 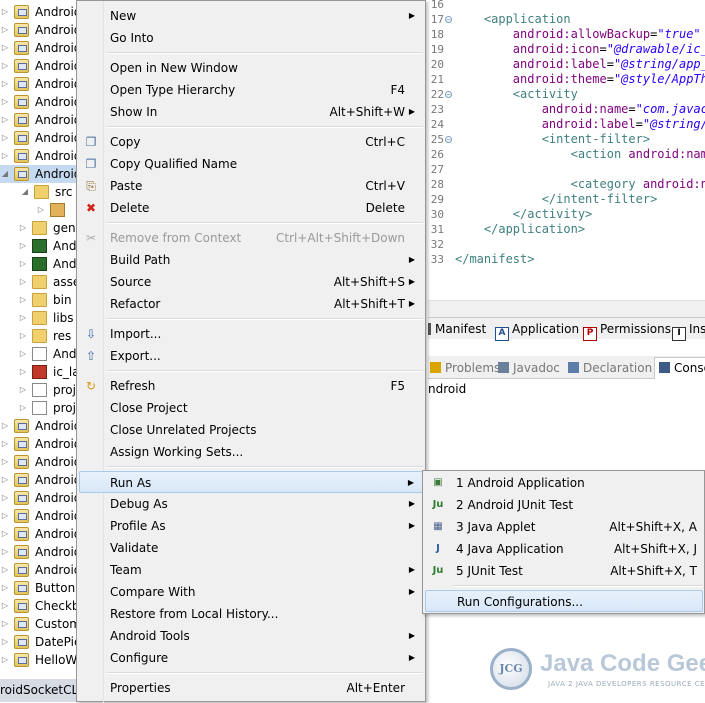 What do you see at coordinates (251, 16) in the screenshot?
I see `menu-item-new: New ▶` at bounding box center [251, 16].